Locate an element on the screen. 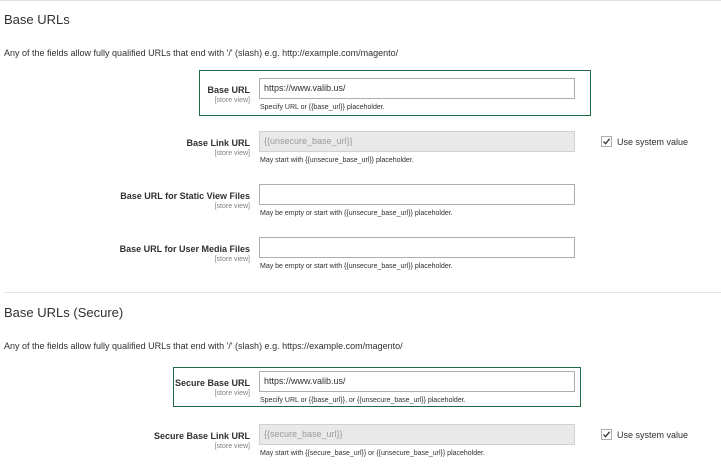 The height and width of the screenshot is (476, 721). field-label: Secure Base Link URL [store view] is located at coordinates (202, 441).